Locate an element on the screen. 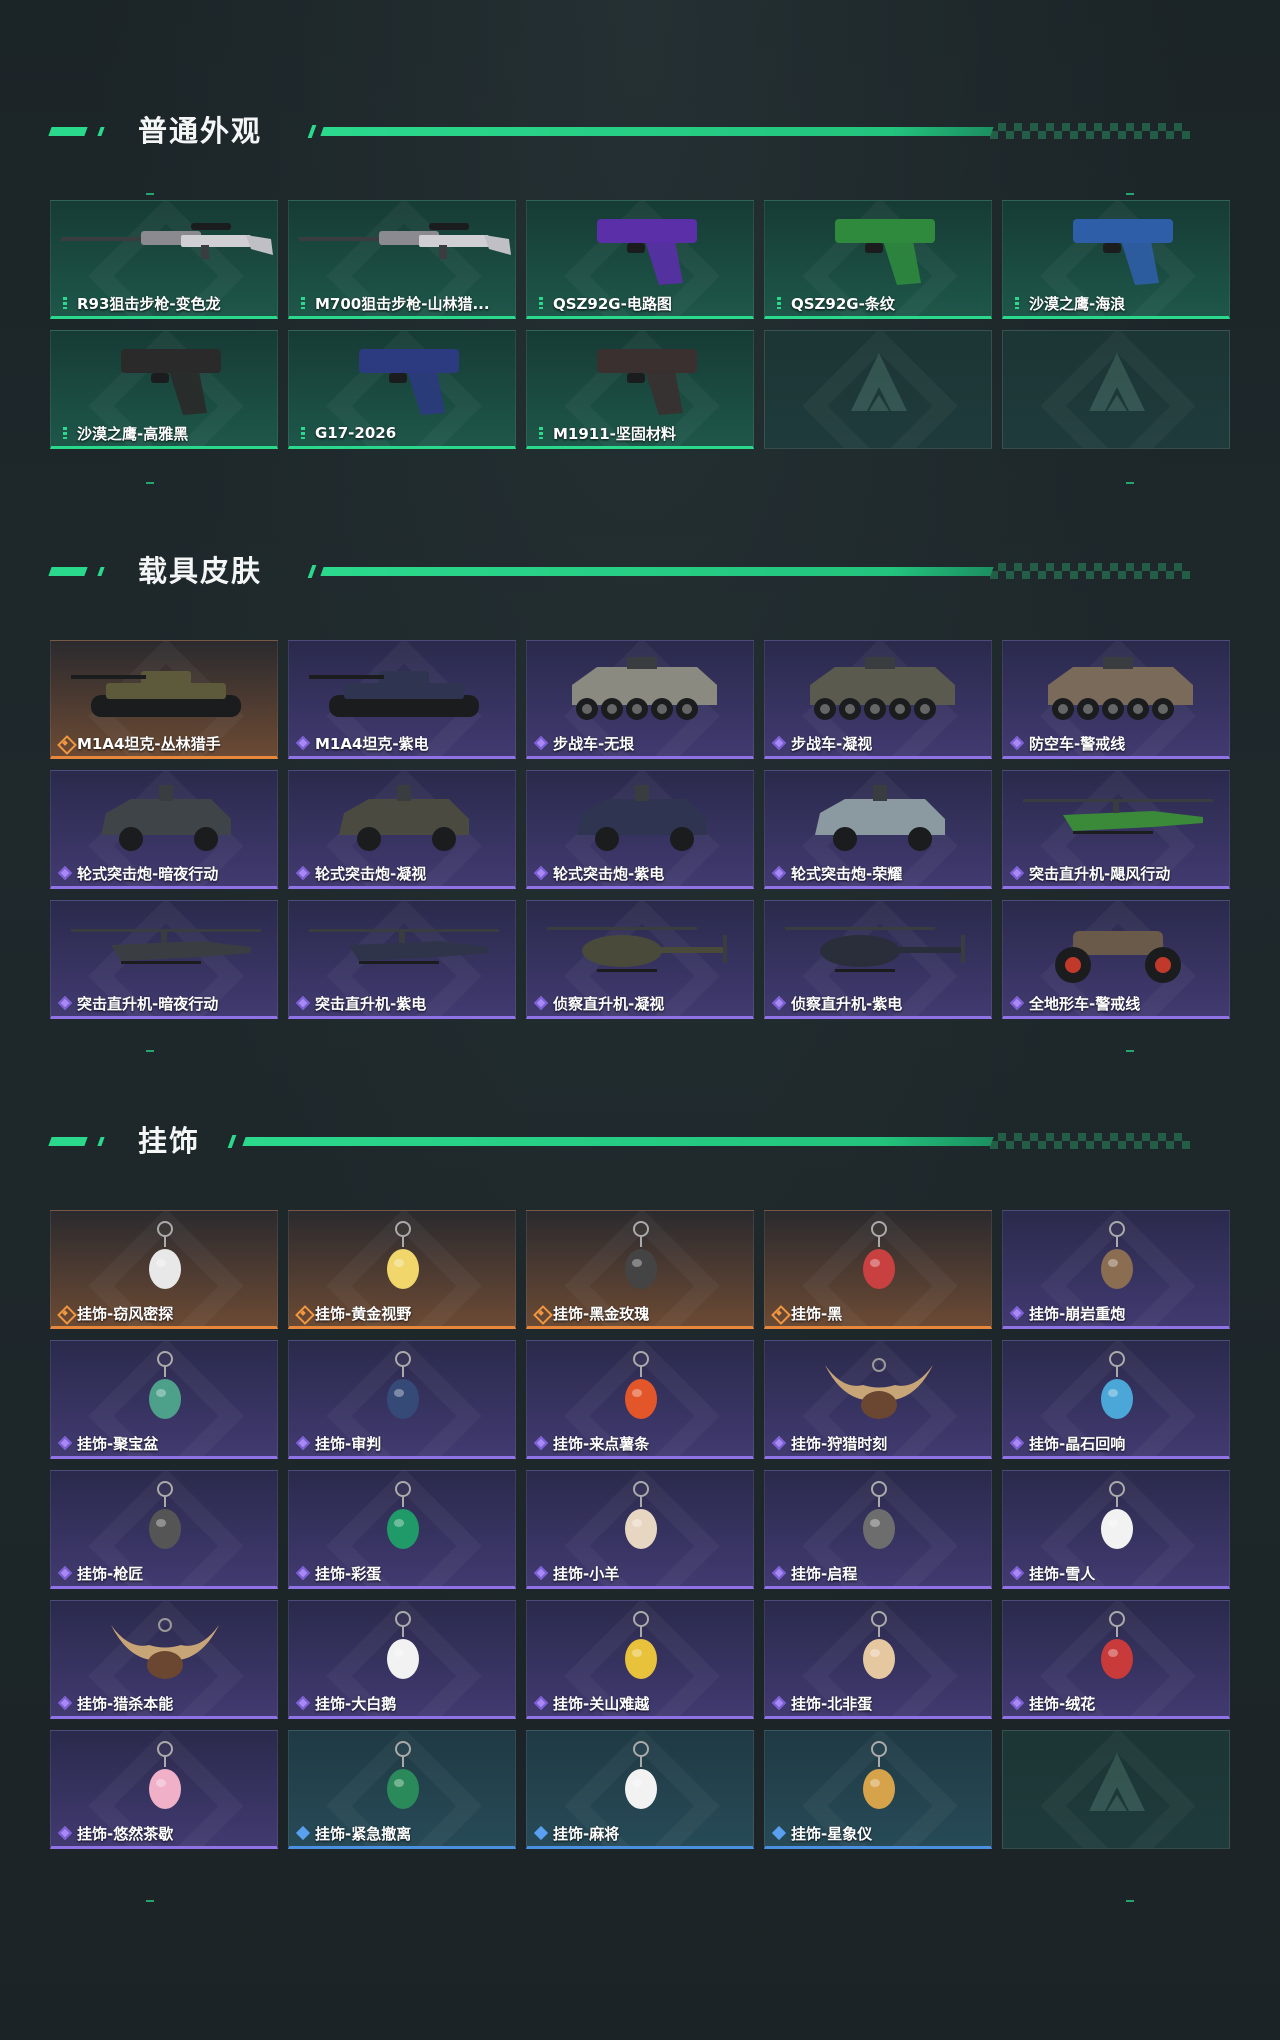  item-card: 防空车-警戒线 is located at coordinates (1116, 699).